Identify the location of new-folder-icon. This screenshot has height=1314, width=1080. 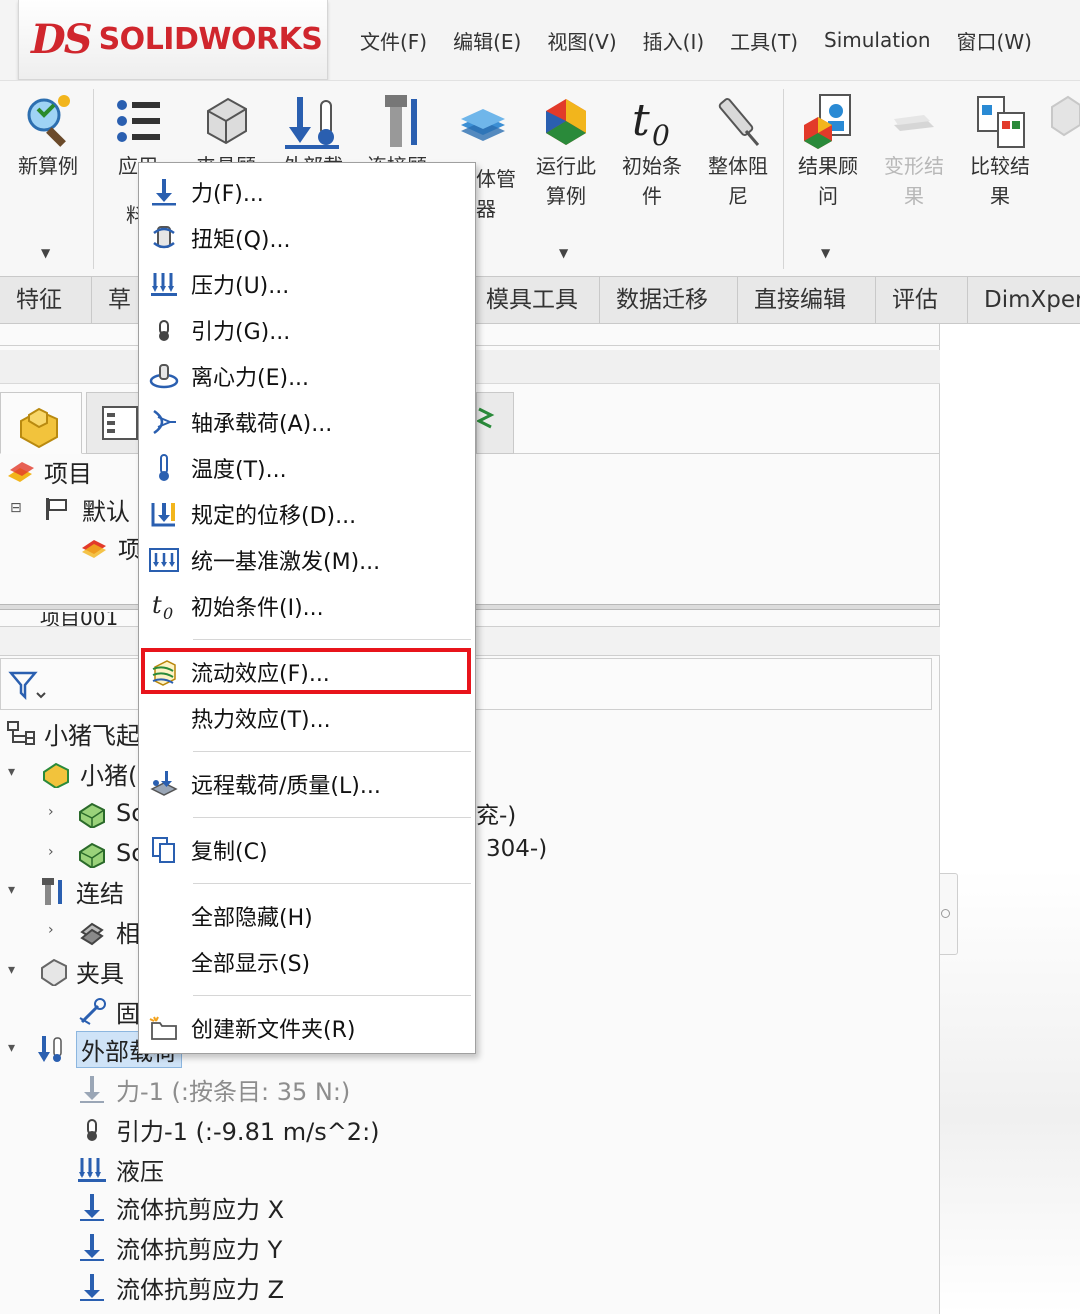
(163, 1028).